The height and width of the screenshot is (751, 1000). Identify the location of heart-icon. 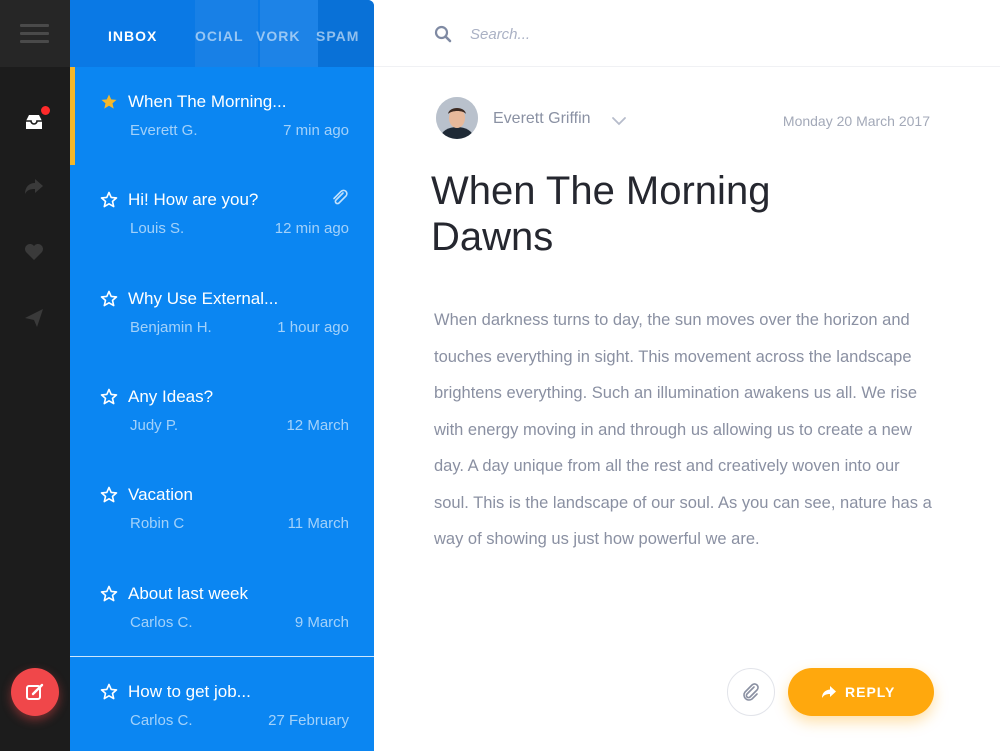
(34, 252).